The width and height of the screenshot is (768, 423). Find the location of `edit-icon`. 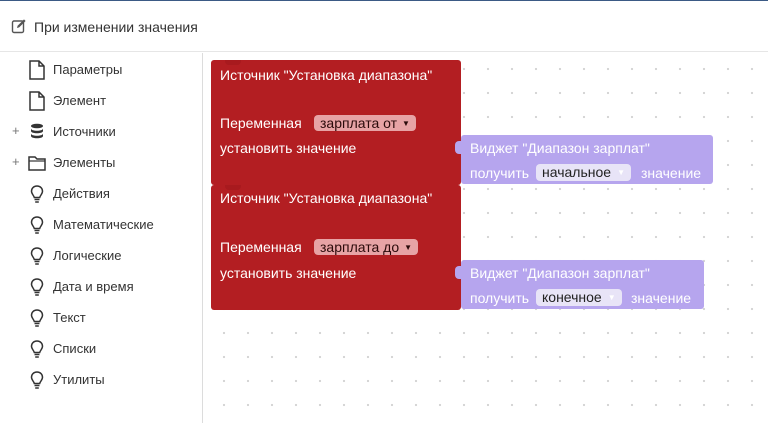

edit-icon is located at coordinates (18, 26).